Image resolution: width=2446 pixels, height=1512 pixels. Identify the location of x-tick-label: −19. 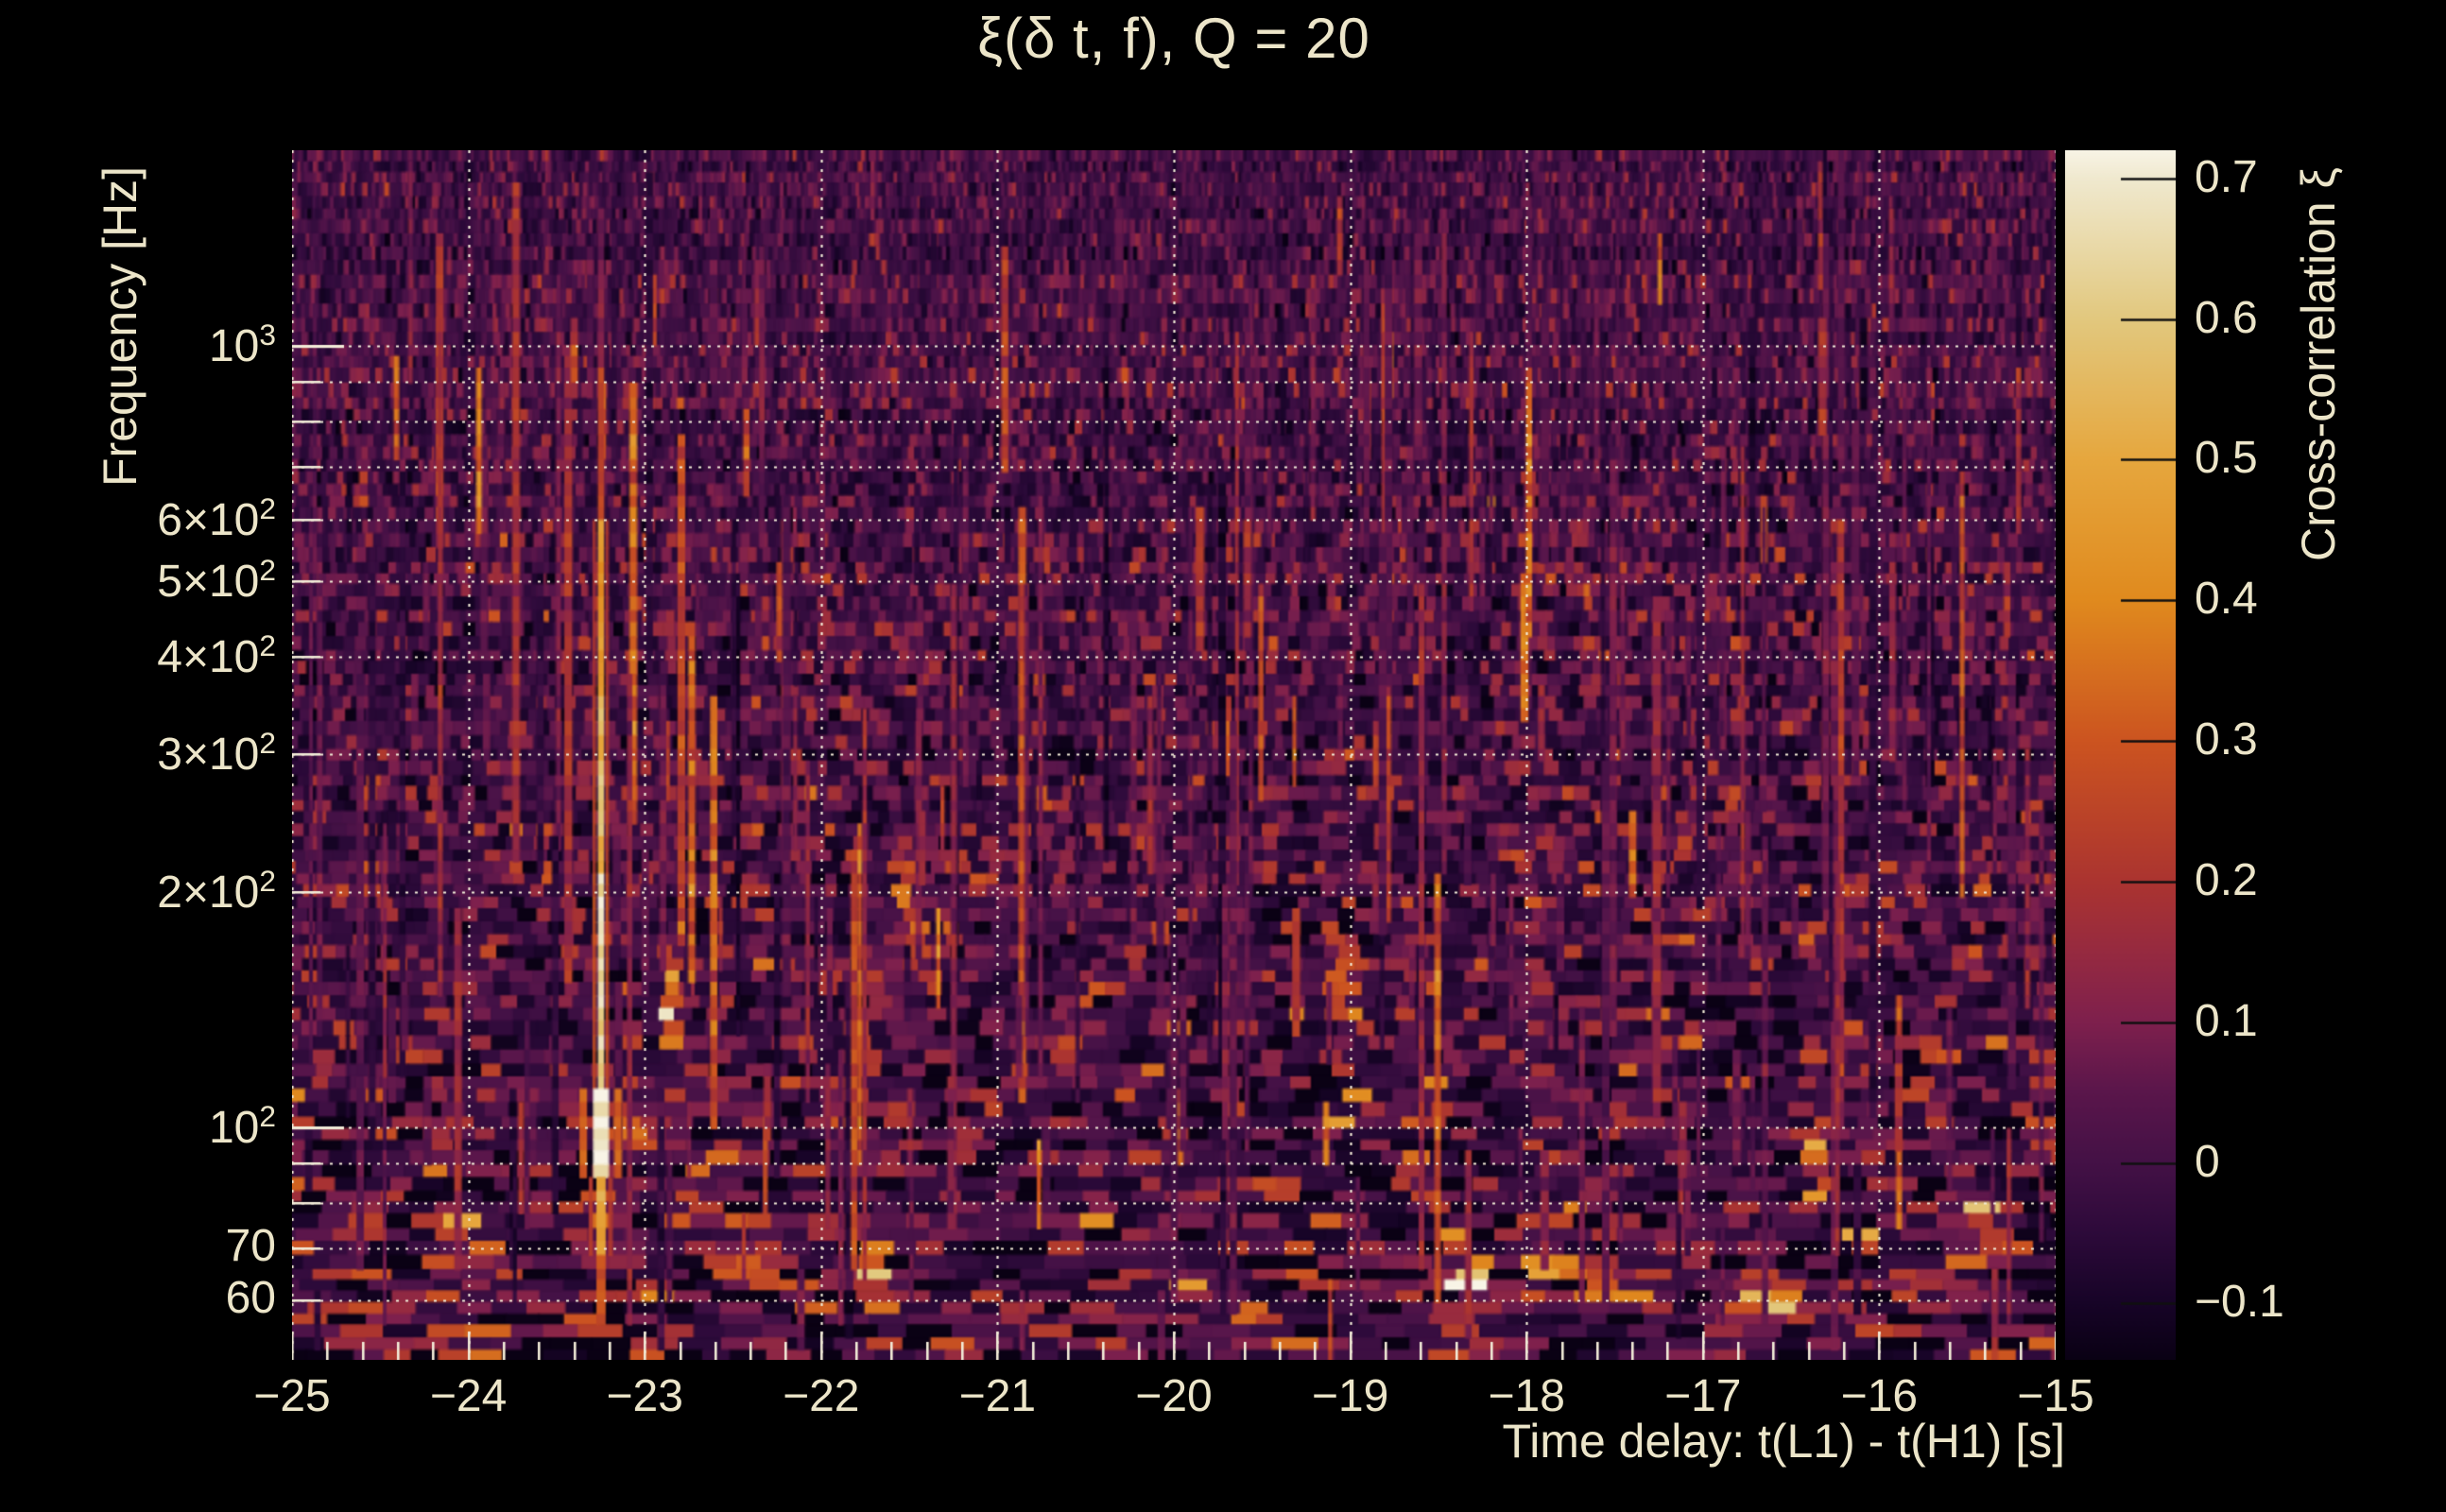
(1350, 1396).